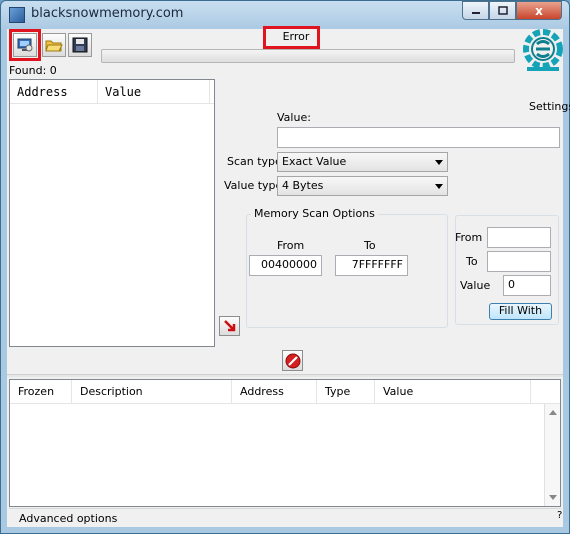 This screenshot has height=534, width=570. What do you see at coordinates (303, 185) in the screenshot?
I see `value-type-value: 4 Bytes` at bounding box center [303, 185].